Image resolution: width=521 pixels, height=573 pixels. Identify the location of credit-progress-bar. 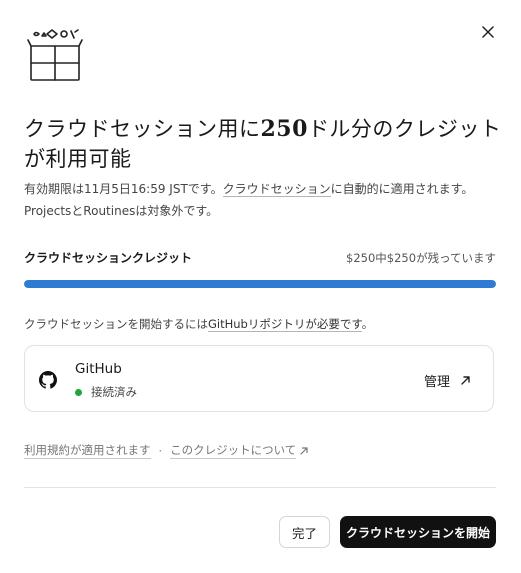
(260, 284).